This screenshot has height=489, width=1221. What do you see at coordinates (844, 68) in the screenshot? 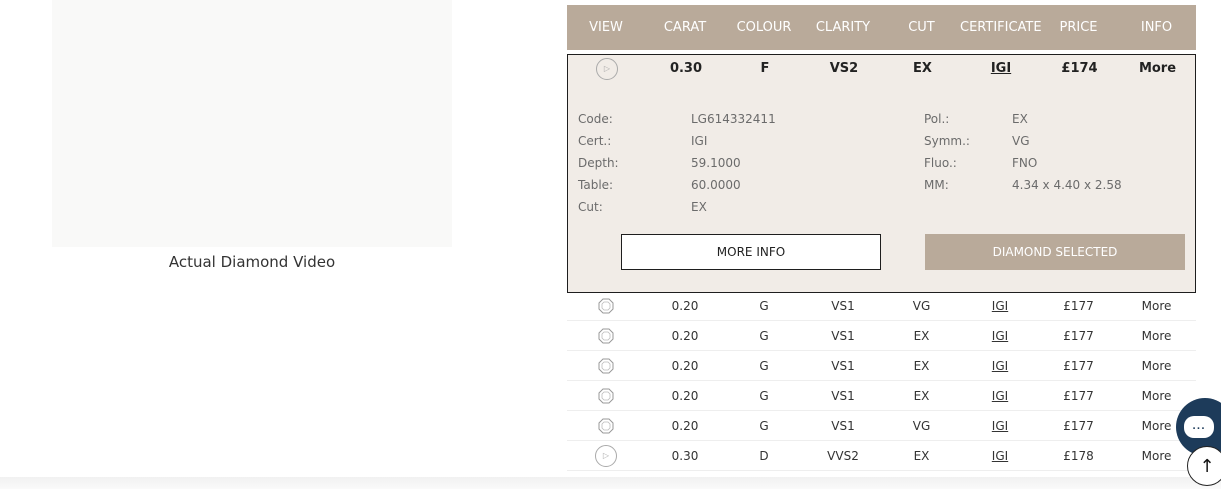
I see `clarity-cell: VS2` at bounding box center [844, 68].